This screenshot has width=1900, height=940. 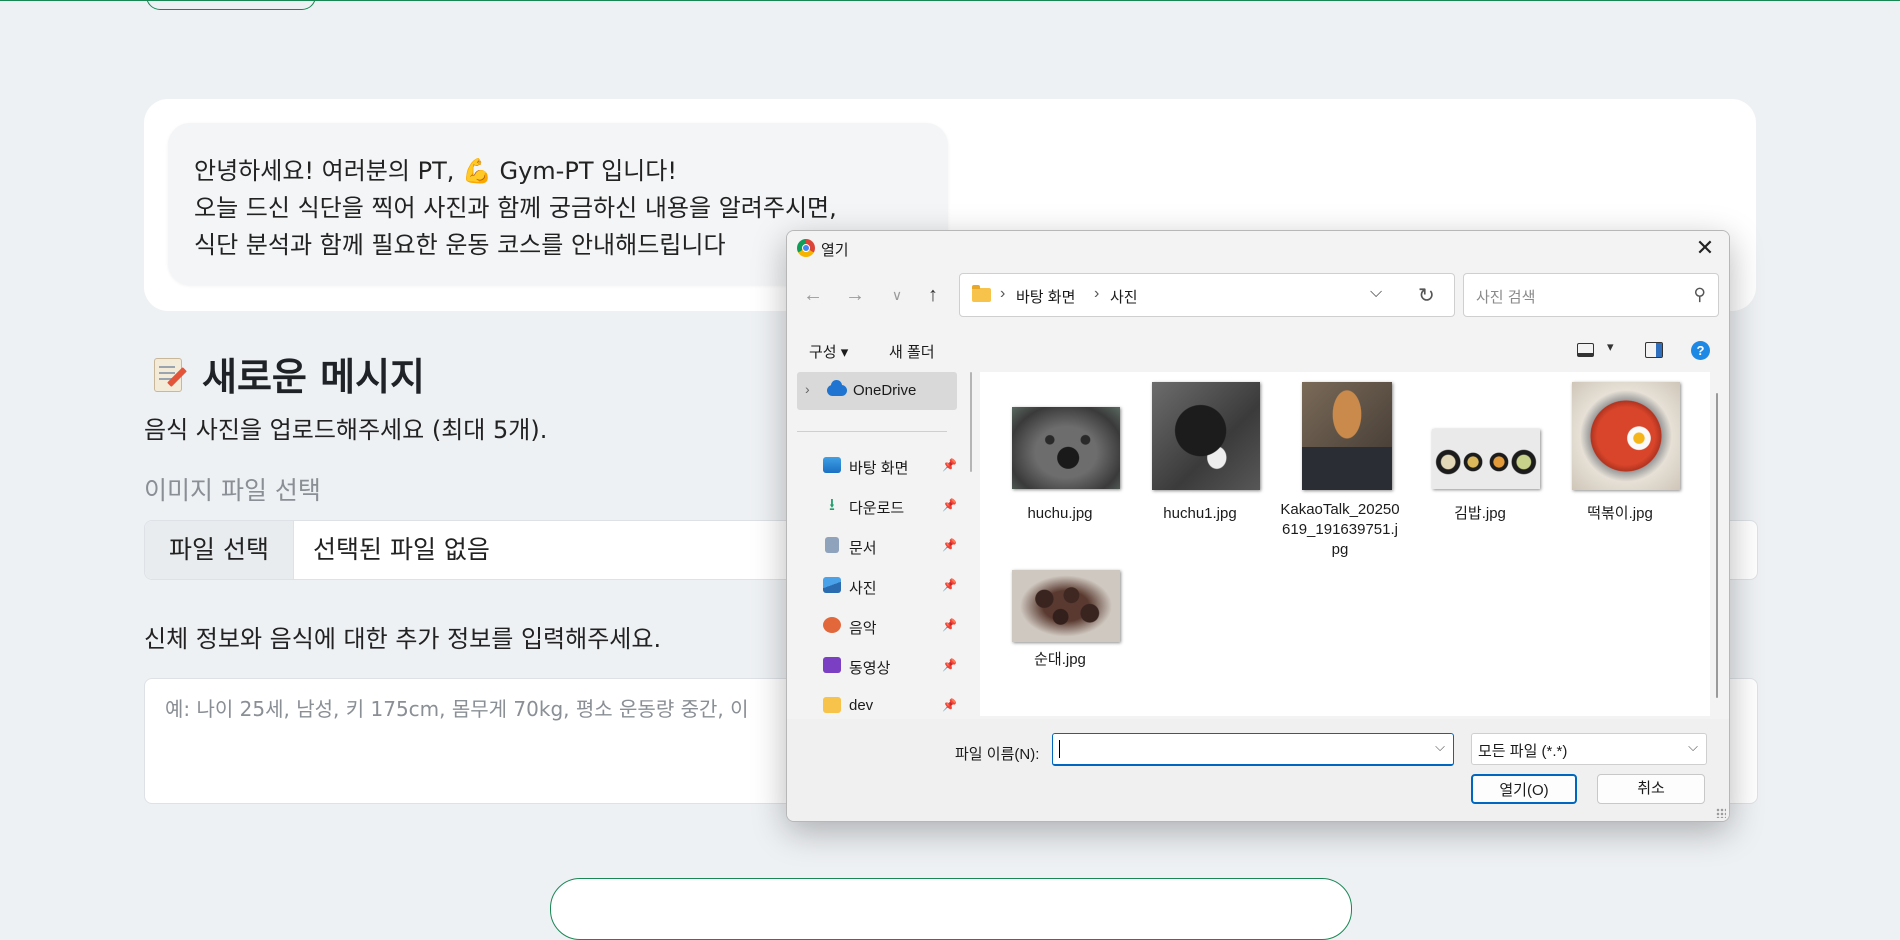 I want to click on refresh-icon: ↻, so click(x=1426, y=295).